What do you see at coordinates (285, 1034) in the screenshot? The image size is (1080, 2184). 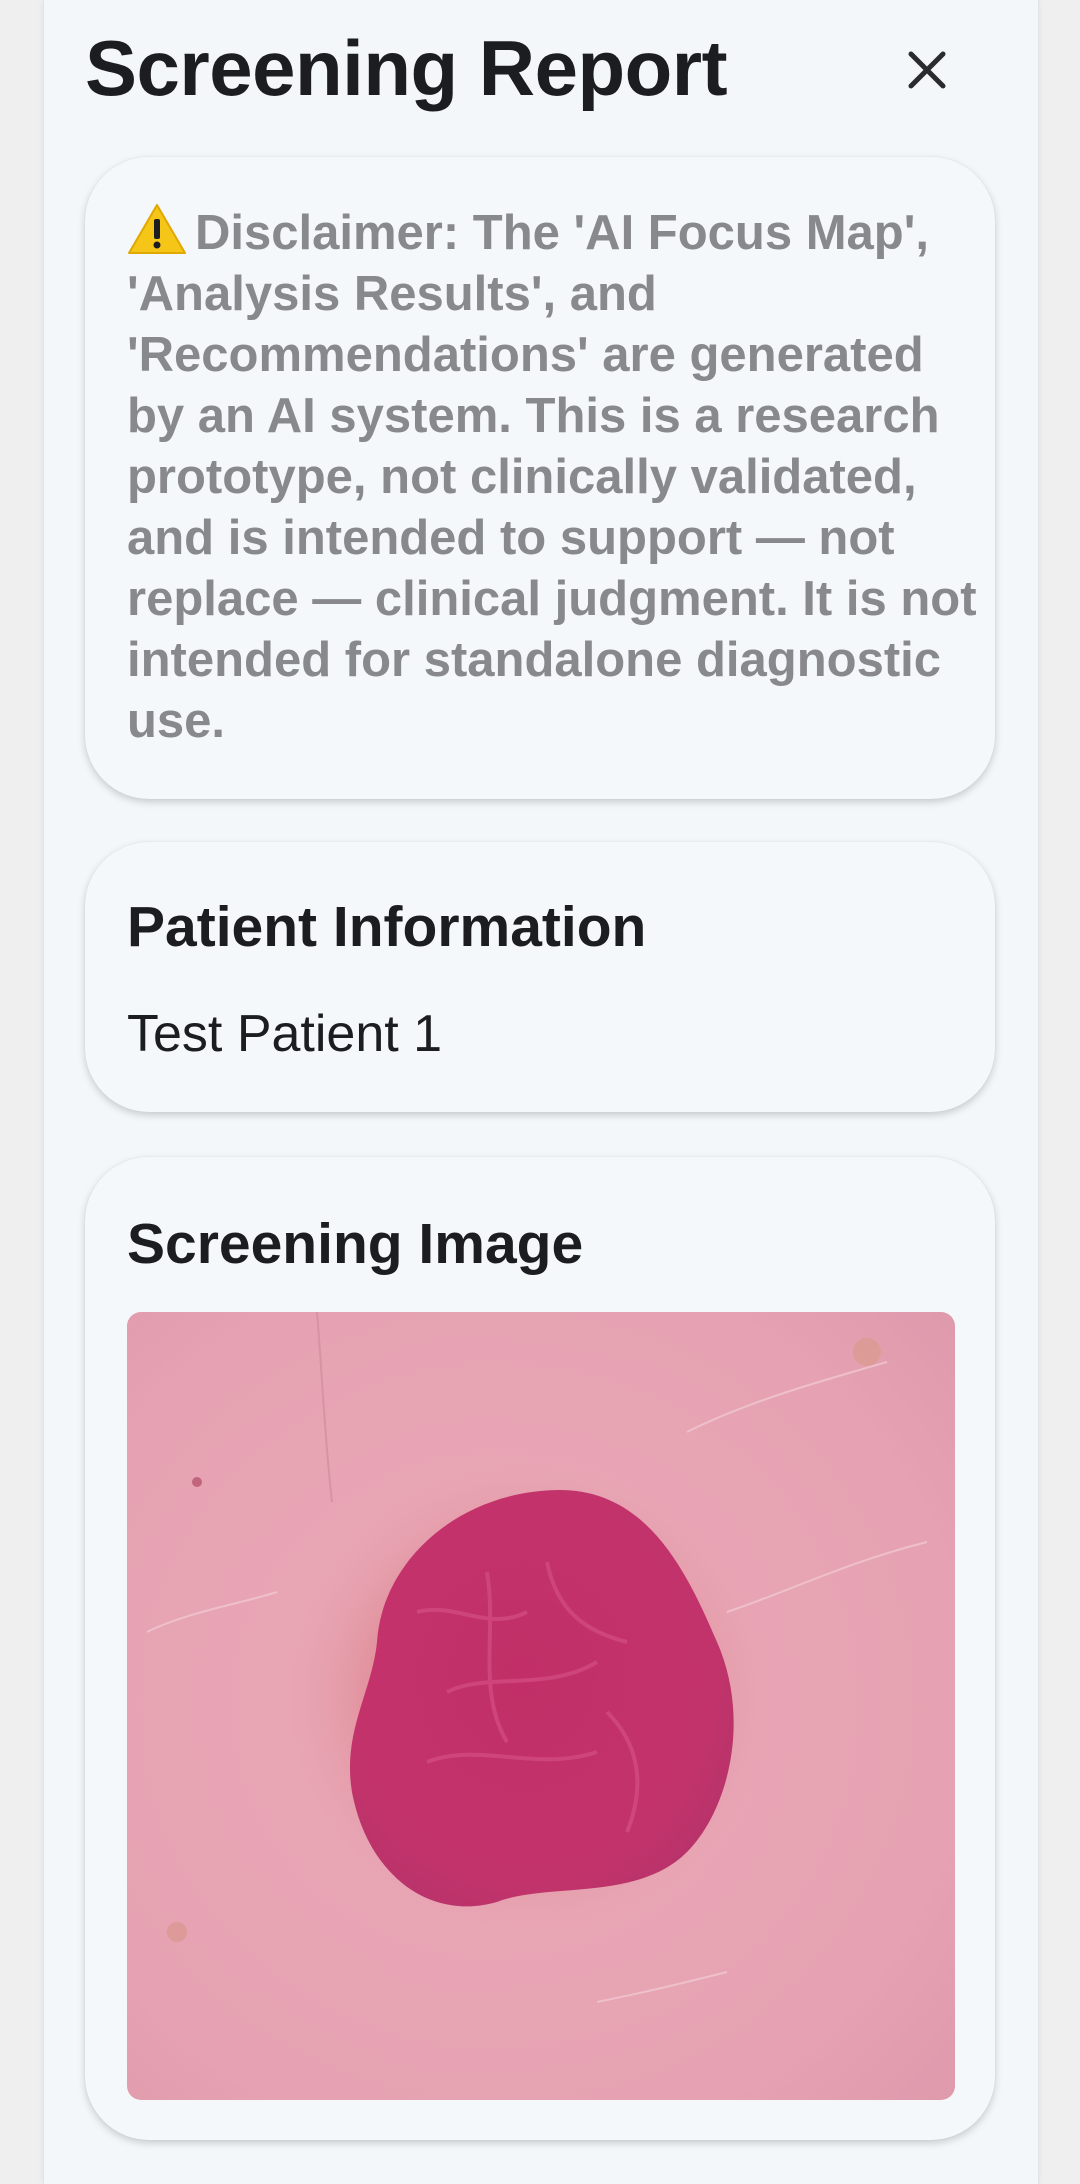 I see `patient-name: Test Patient 1` at bounding box center [285, 1034].